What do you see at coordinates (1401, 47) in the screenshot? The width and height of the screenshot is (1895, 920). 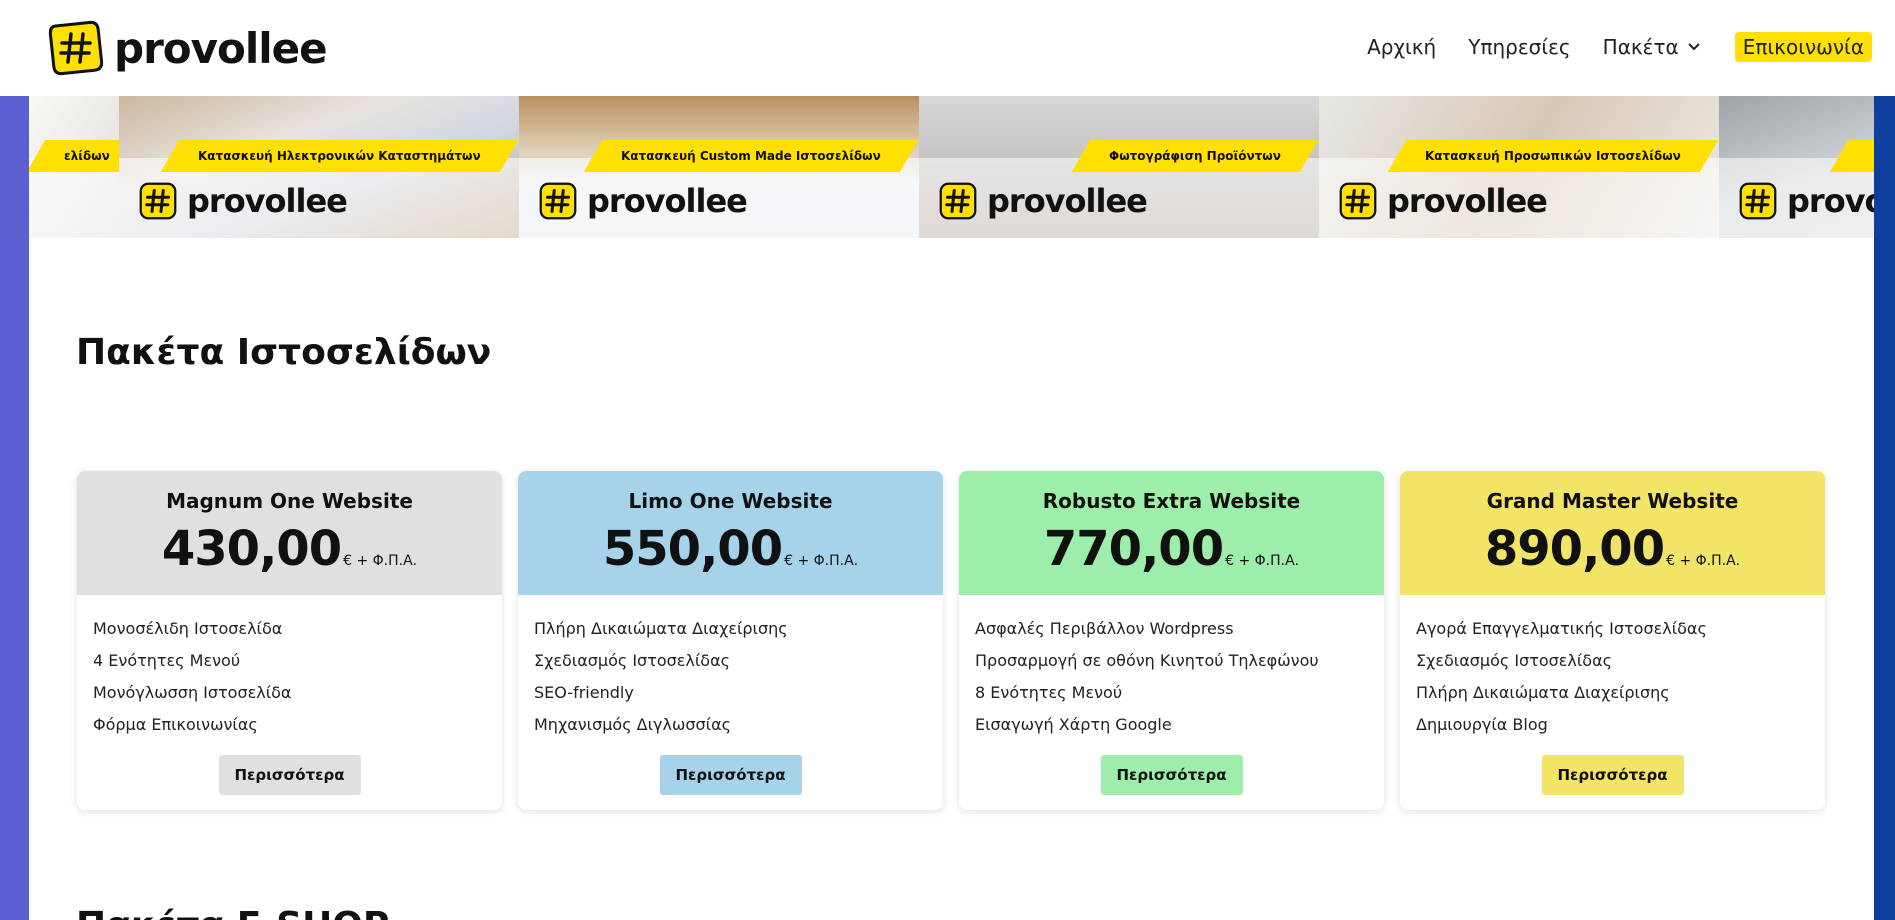 I see `nav-home: Αρχική` at bounding box center [1401, 47].